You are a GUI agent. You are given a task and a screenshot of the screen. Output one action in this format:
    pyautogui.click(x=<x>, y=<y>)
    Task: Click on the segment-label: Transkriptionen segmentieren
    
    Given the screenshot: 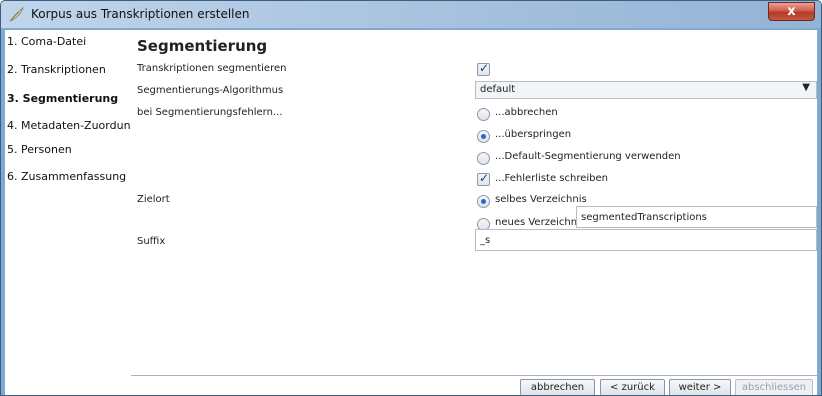 What is the action you would take?
    pyautogui.click(x=212, y=68)
    